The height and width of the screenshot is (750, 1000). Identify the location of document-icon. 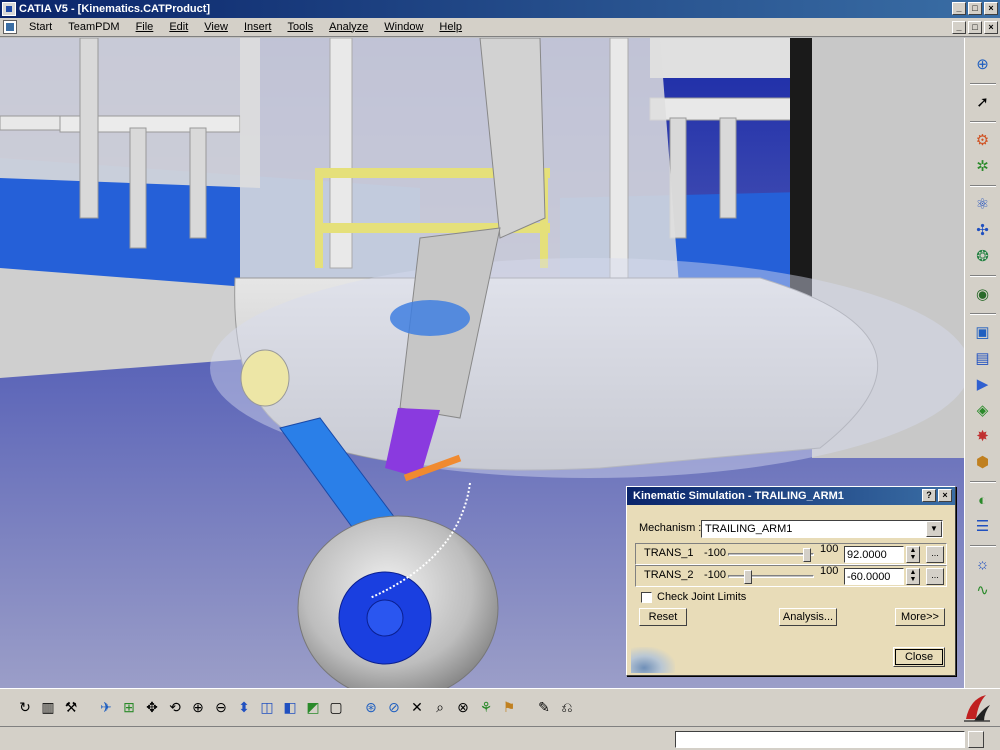
(10, 27).